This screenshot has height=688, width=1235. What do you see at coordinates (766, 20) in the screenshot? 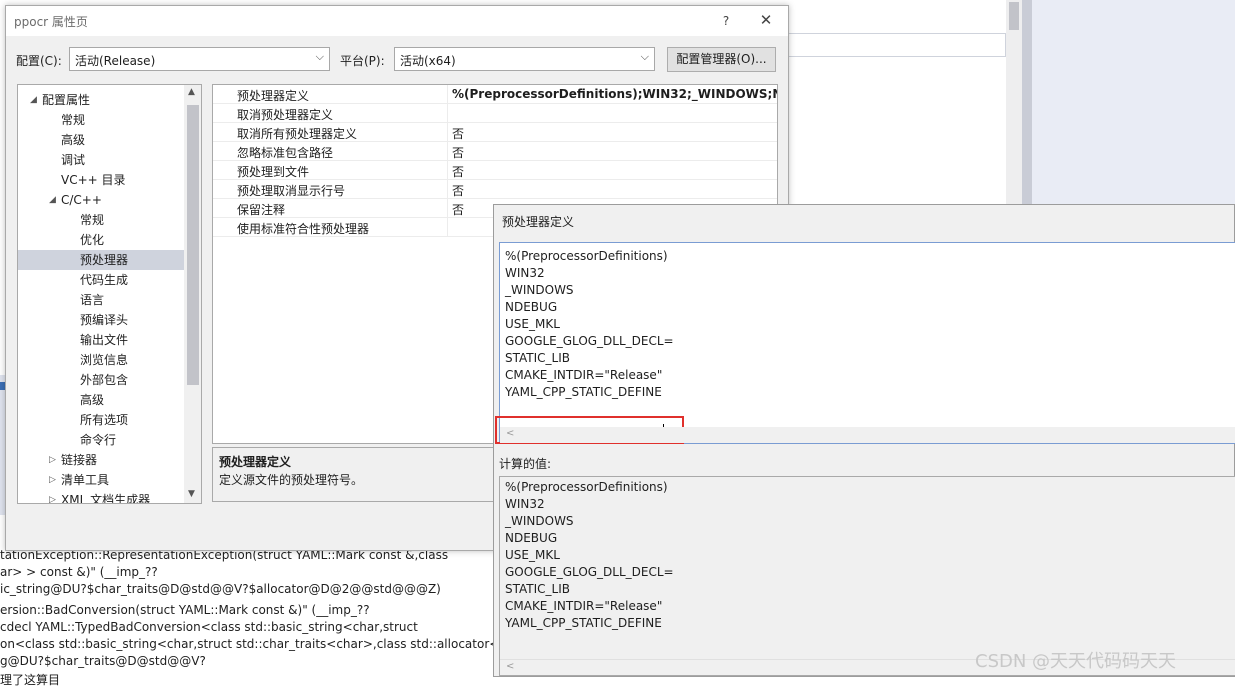
I see `close-icon: ✕` at bounding box center [766, 20].